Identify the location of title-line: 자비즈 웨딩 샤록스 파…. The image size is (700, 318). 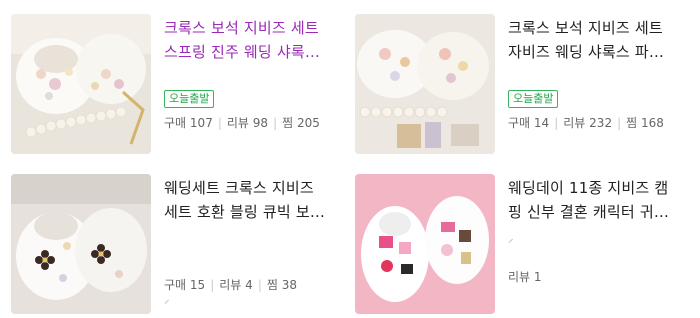
(586, 52).